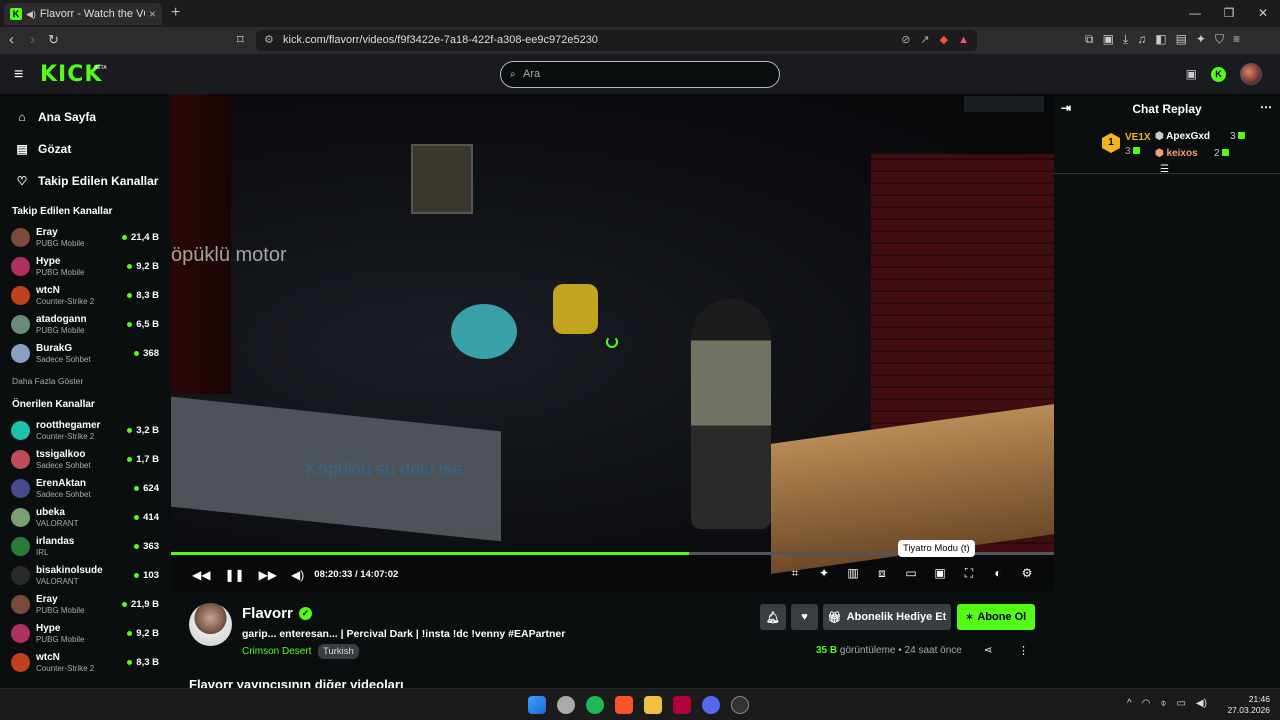 This screenshot has height=720, width=1280. I want to click on fullscreen-icon: ⛶, so click(969, 573).